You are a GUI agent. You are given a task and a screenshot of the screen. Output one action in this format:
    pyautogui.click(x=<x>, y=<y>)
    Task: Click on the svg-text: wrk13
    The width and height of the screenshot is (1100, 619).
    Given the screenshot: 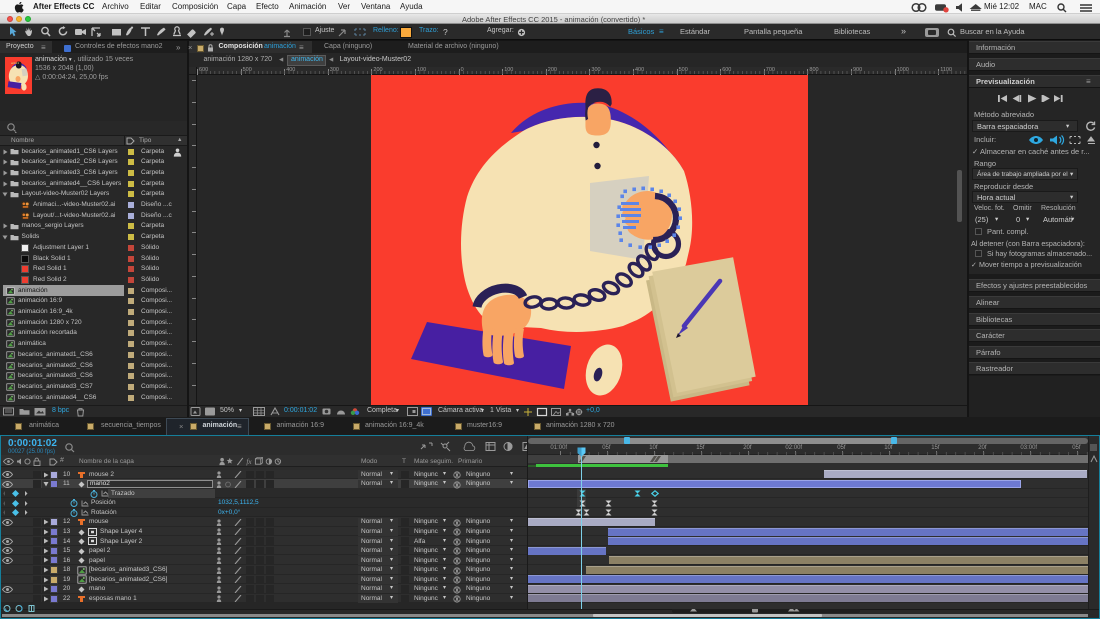 What is the action you would take?
    pyautogui.click(x=15, y=63)
    